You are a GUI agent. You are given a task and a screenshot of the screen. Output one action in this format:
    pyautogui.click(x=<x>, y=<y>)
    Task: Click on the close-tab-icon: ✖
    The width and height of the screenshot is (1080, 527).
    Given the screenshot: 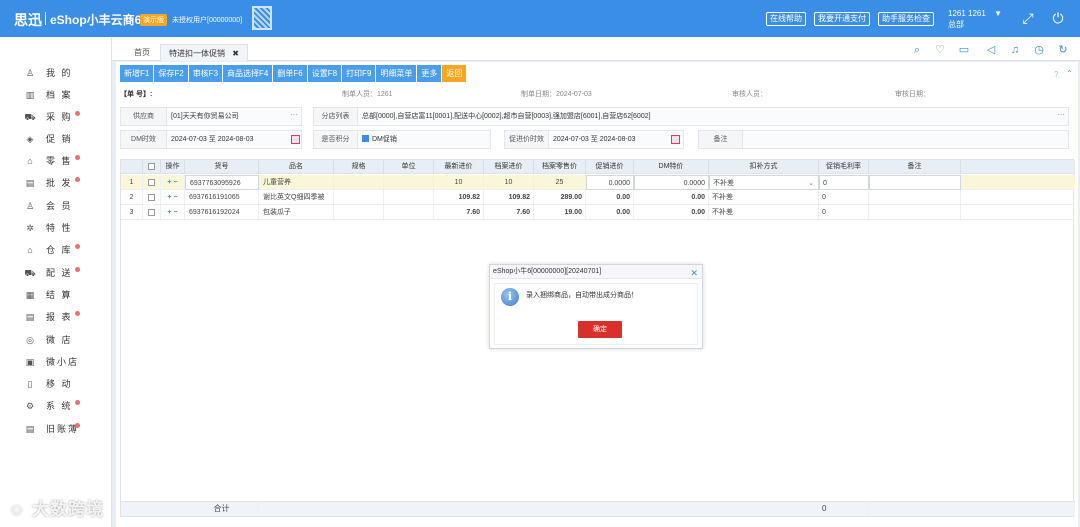 What is the action you would take?
    pyautogui.click(x=235, y=53)
    